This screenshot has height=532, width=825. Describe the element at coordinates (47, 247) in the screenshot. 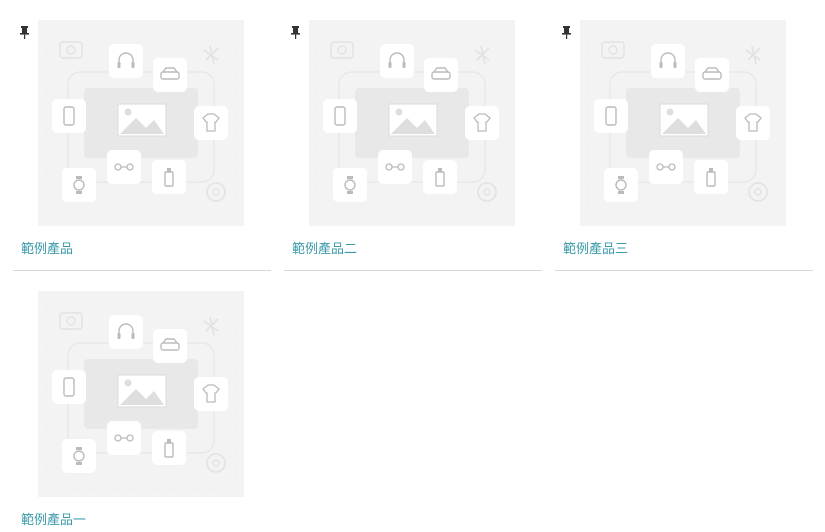

I see `product-name-link: 範例產品` at that location.